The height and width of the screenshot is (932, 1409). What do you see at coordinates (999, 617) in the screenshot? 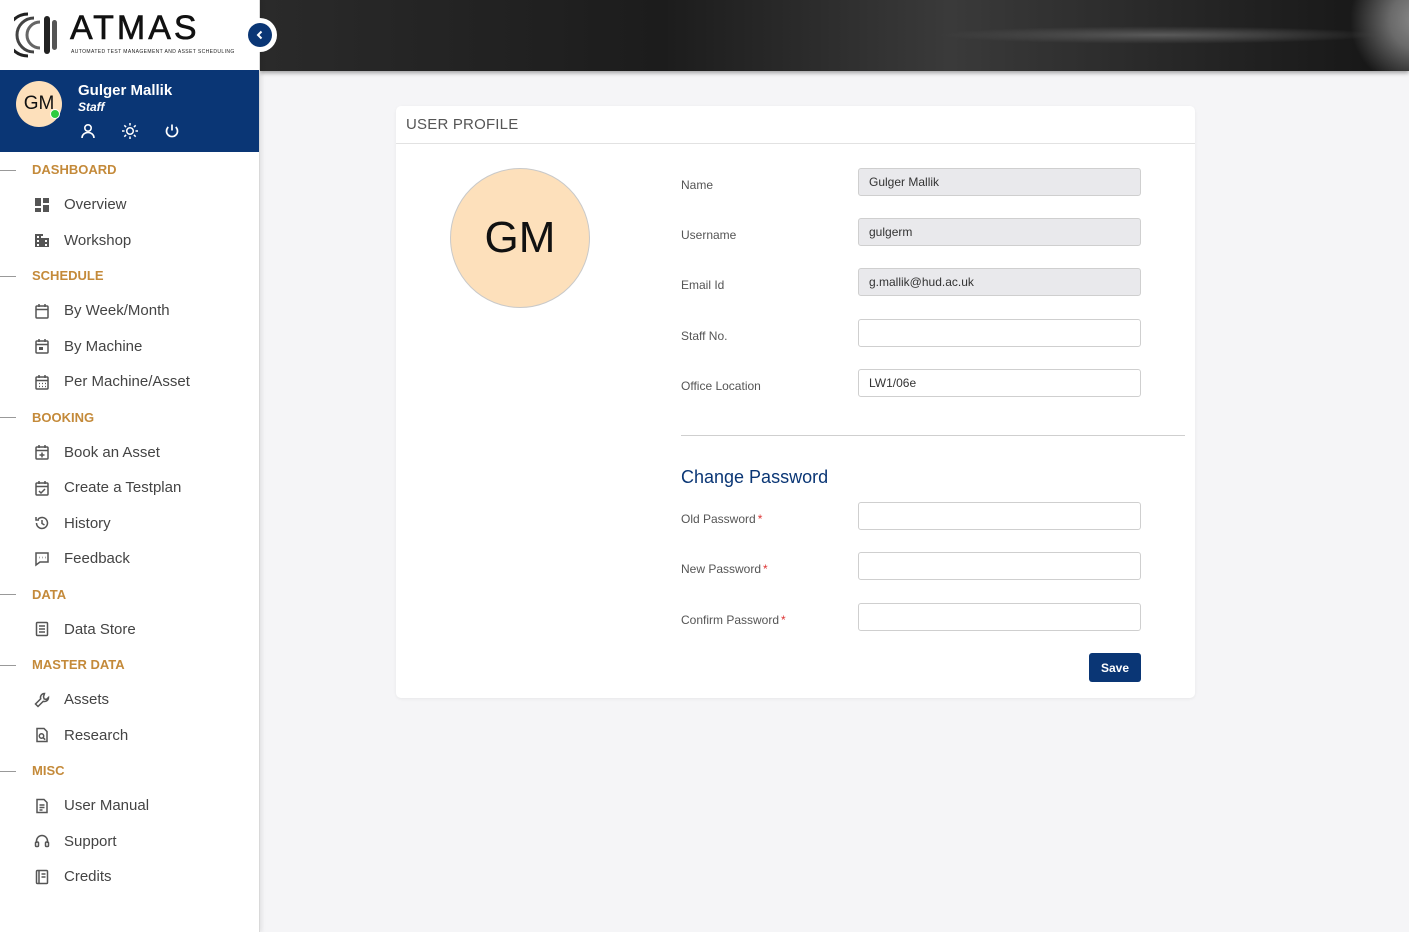
I see `confirm-password-field` at bounding box center [999, 617].